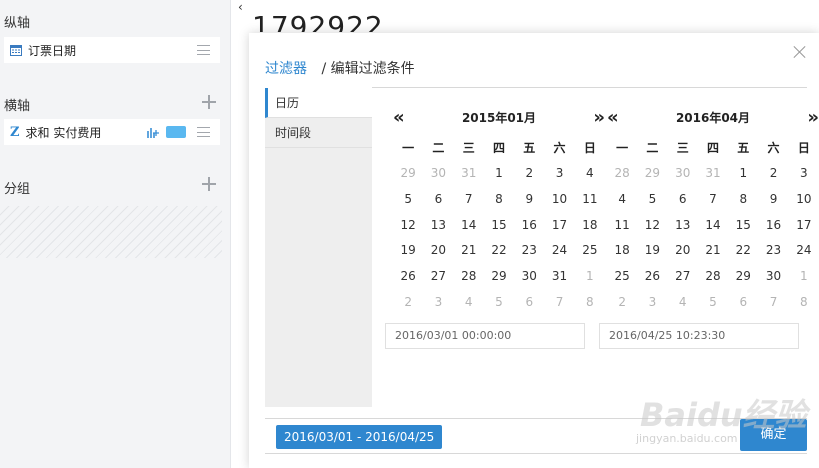 The height and width of the screenshot is (468, 819). Describe the element at coordinates (176, 132) in the screenshot. I see `color-tag` at that location.